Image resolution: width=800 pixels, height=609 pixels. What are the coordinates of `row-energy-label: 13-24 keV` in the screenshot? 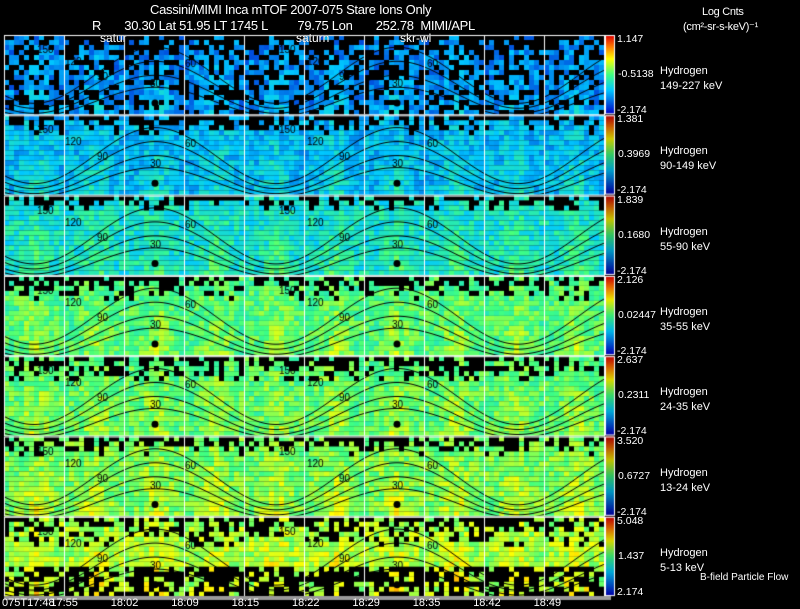 It's located at (685, 487).